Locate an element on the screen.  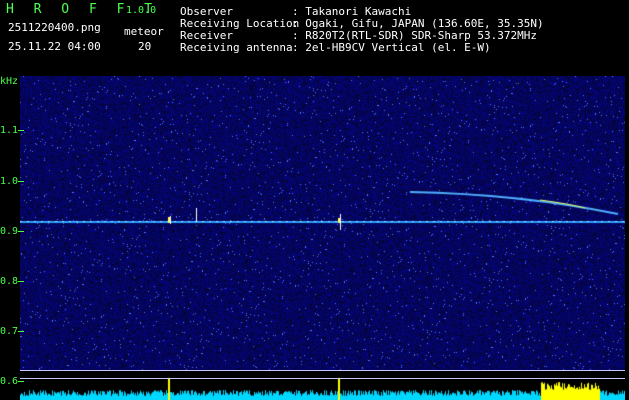
meteor-count: 20 is located at coordinates (145, 46).